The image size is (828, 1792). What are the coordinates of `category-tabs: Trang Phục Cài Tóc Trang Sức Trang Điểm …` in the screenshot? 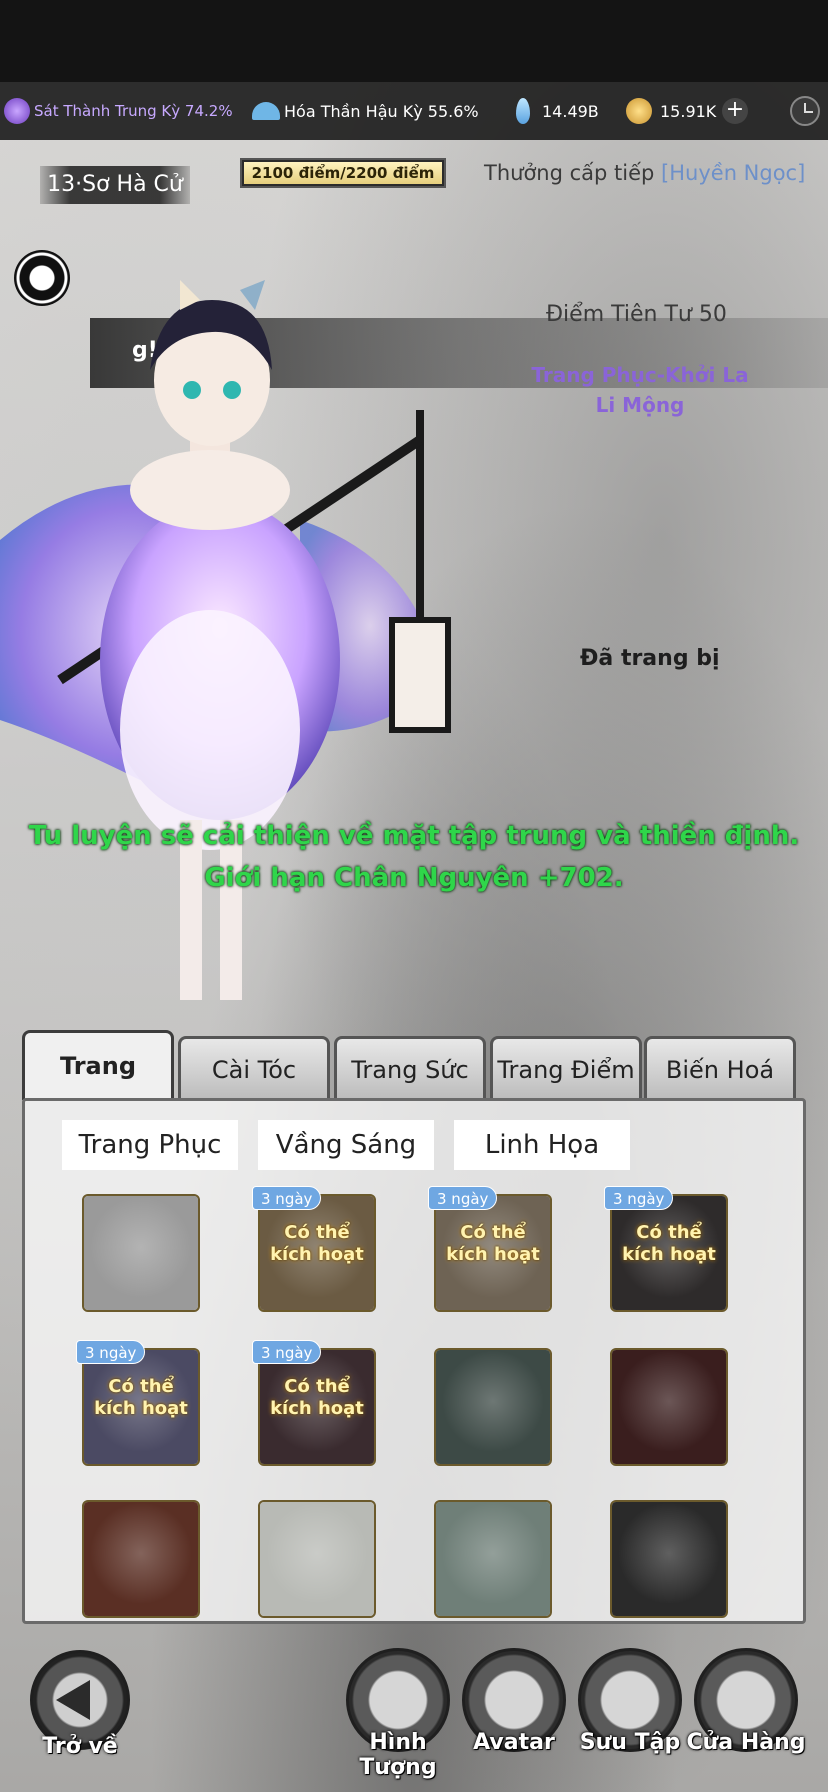 It's located at (414, 1088).